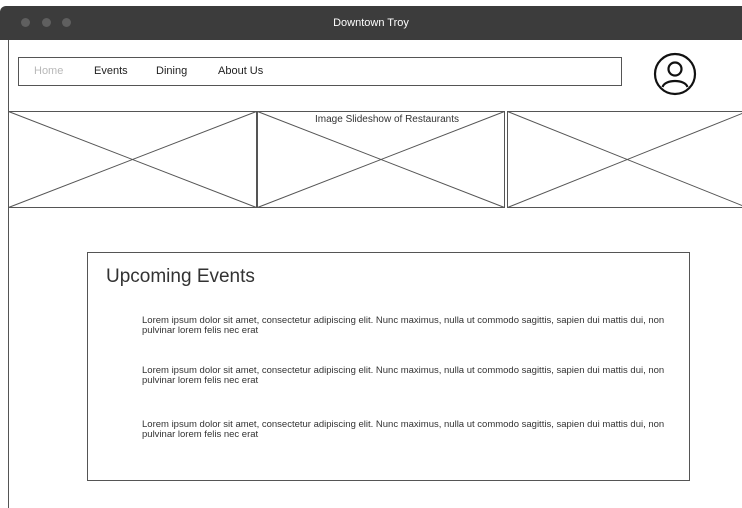 Image resolution: width=742 pixels, height=508 pixels. What do you see at coordinates (48, 71) in the screenshot?
I see `nav-item-home: Home` at bounding box center [48, 71].